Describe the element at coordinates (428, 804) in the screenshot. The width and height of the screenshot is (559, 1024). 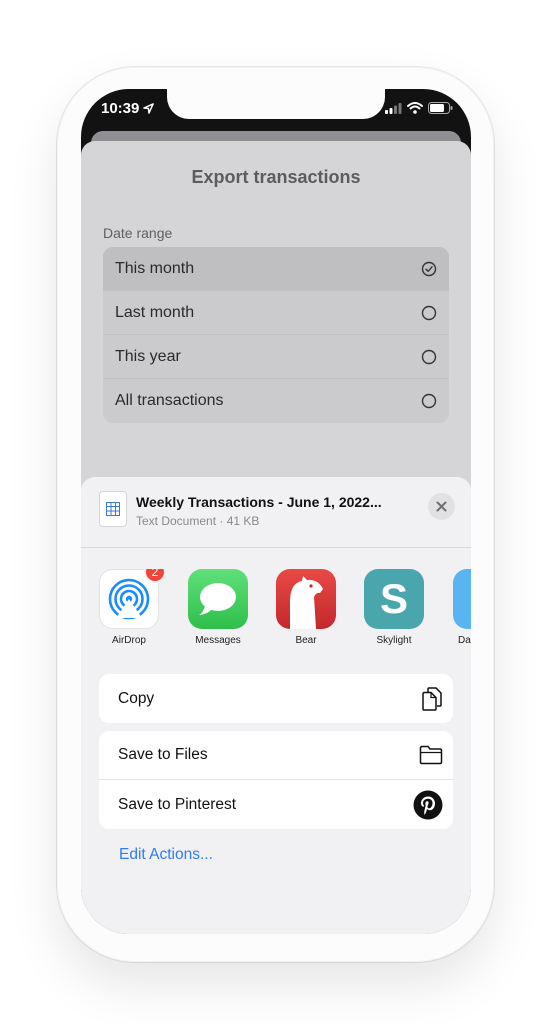
I see `pinterest-icon` at that location.